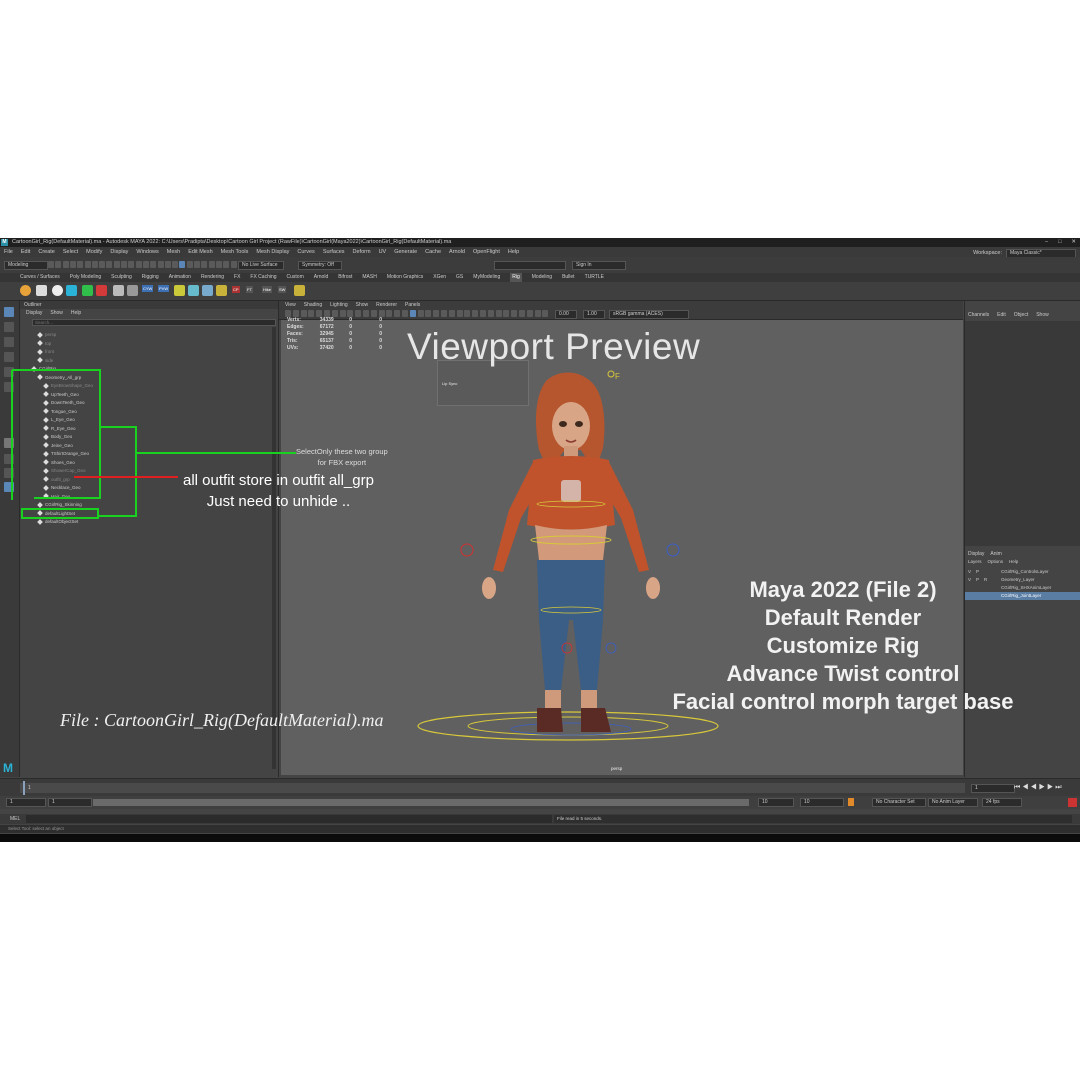  What do you see at coordinates (1073, 242) in the screenshot?
I see `close-button: ✕` at bounding box center [1073, 242].